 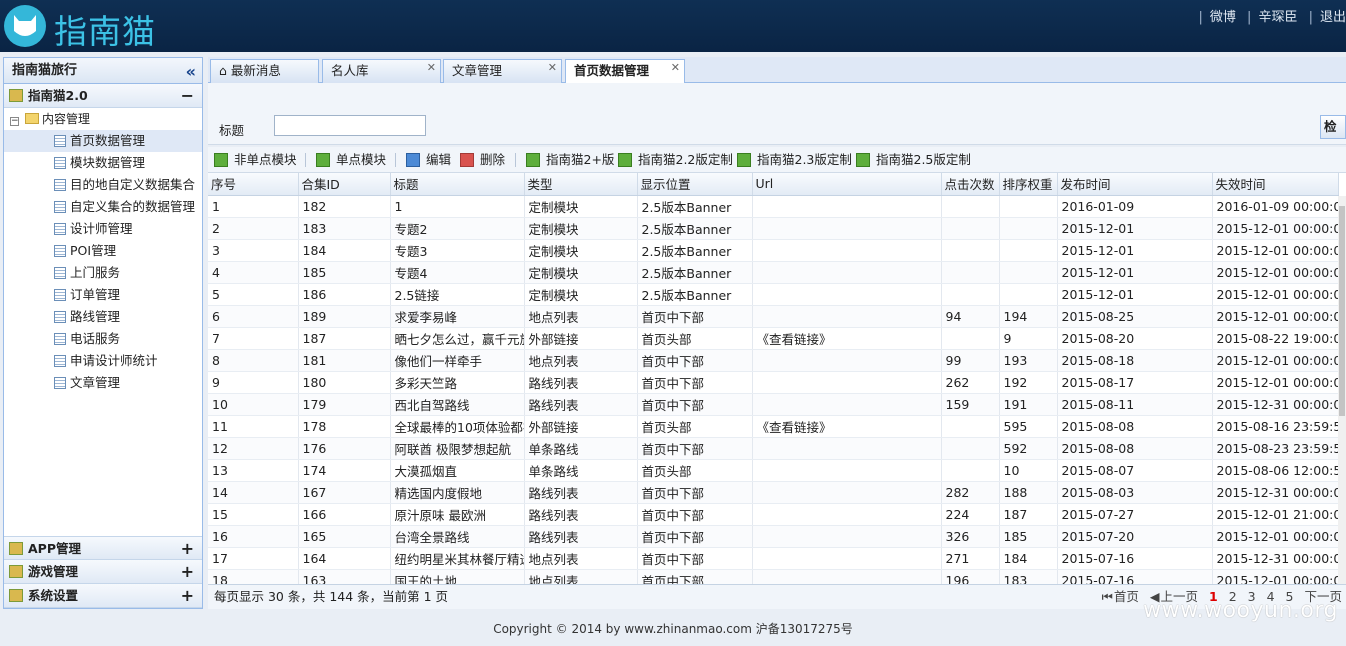 I want to click on sidebar-item-orders: 订单管理, so click(x=103, y=295).